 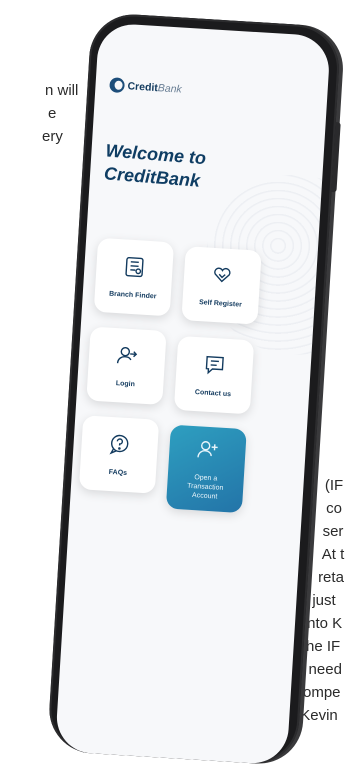 I want to click on tile-label: Self Register, so click(x=220, y=304).